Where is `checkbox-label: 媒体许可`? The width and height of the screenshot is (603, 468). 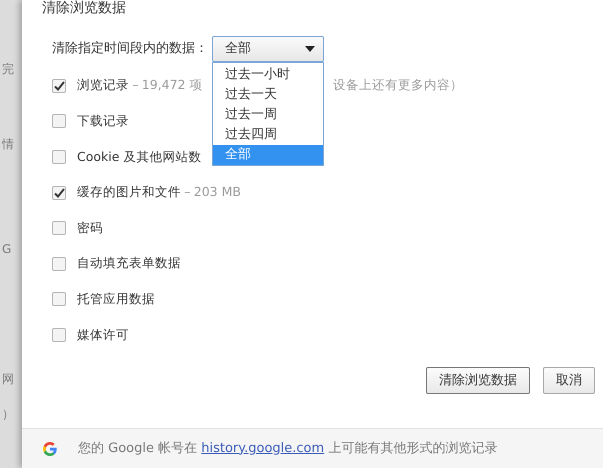 checkbox-label: 媒体许可 is located at coordinates (103, 335).